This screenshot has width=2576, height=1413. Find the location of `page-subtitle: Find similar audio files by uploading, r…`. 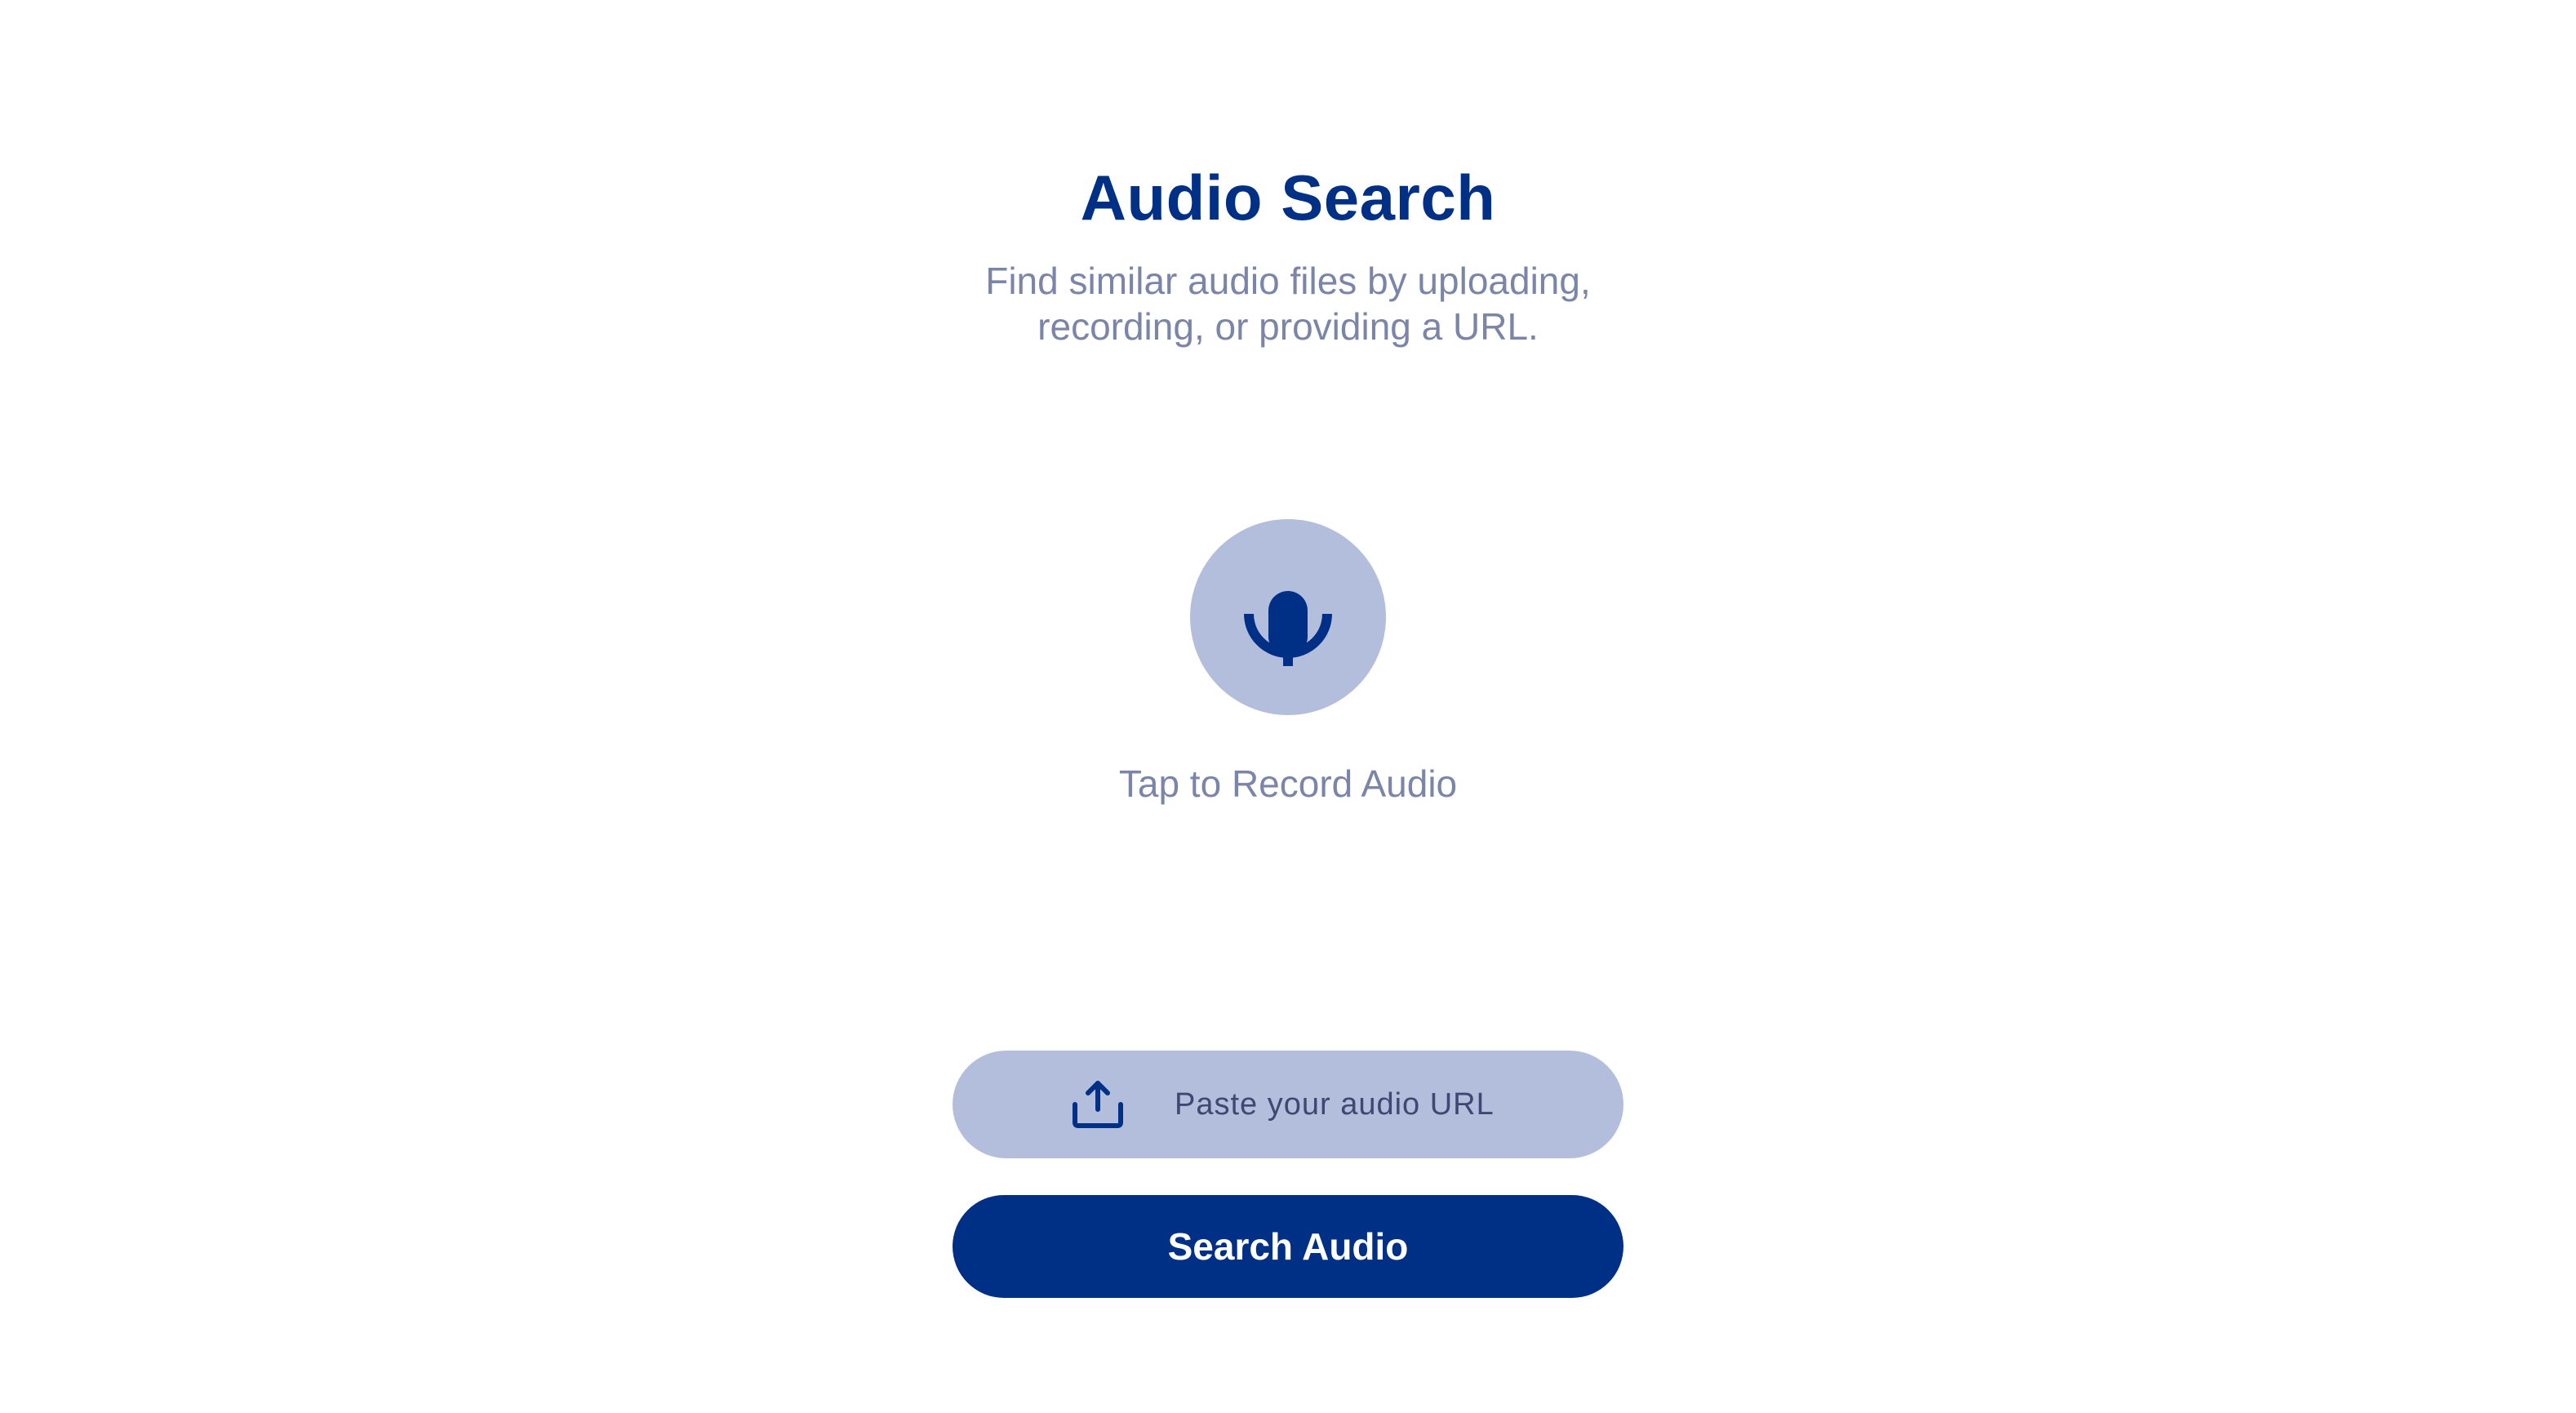

page-subtitle: Find similar audio files by uploading, r… is located at coordinates (1288, 304).